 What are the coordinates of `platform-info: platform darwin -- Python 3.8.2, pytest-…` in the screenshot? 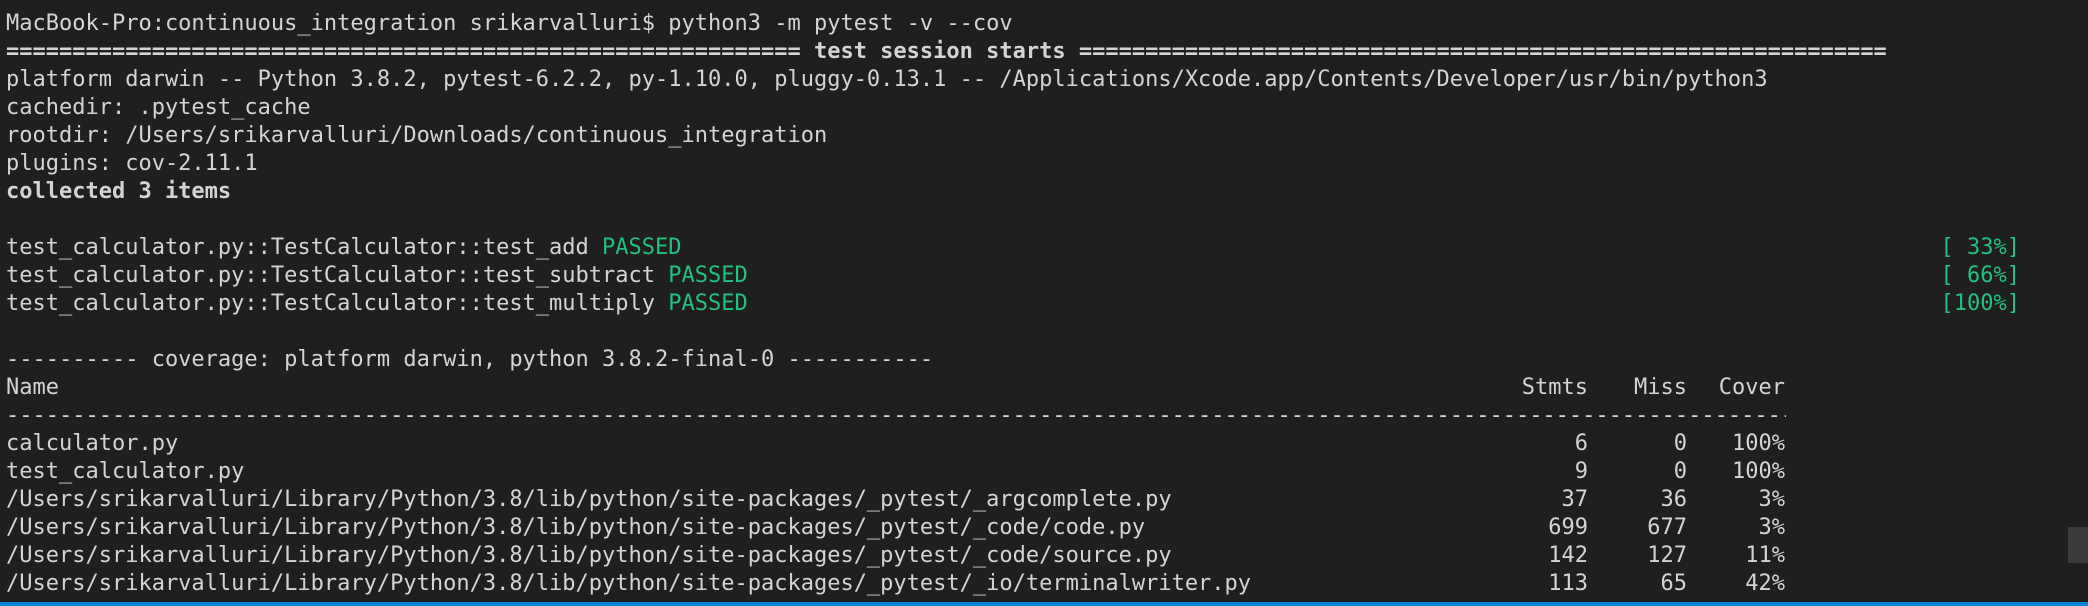 It's located at (887, 79).